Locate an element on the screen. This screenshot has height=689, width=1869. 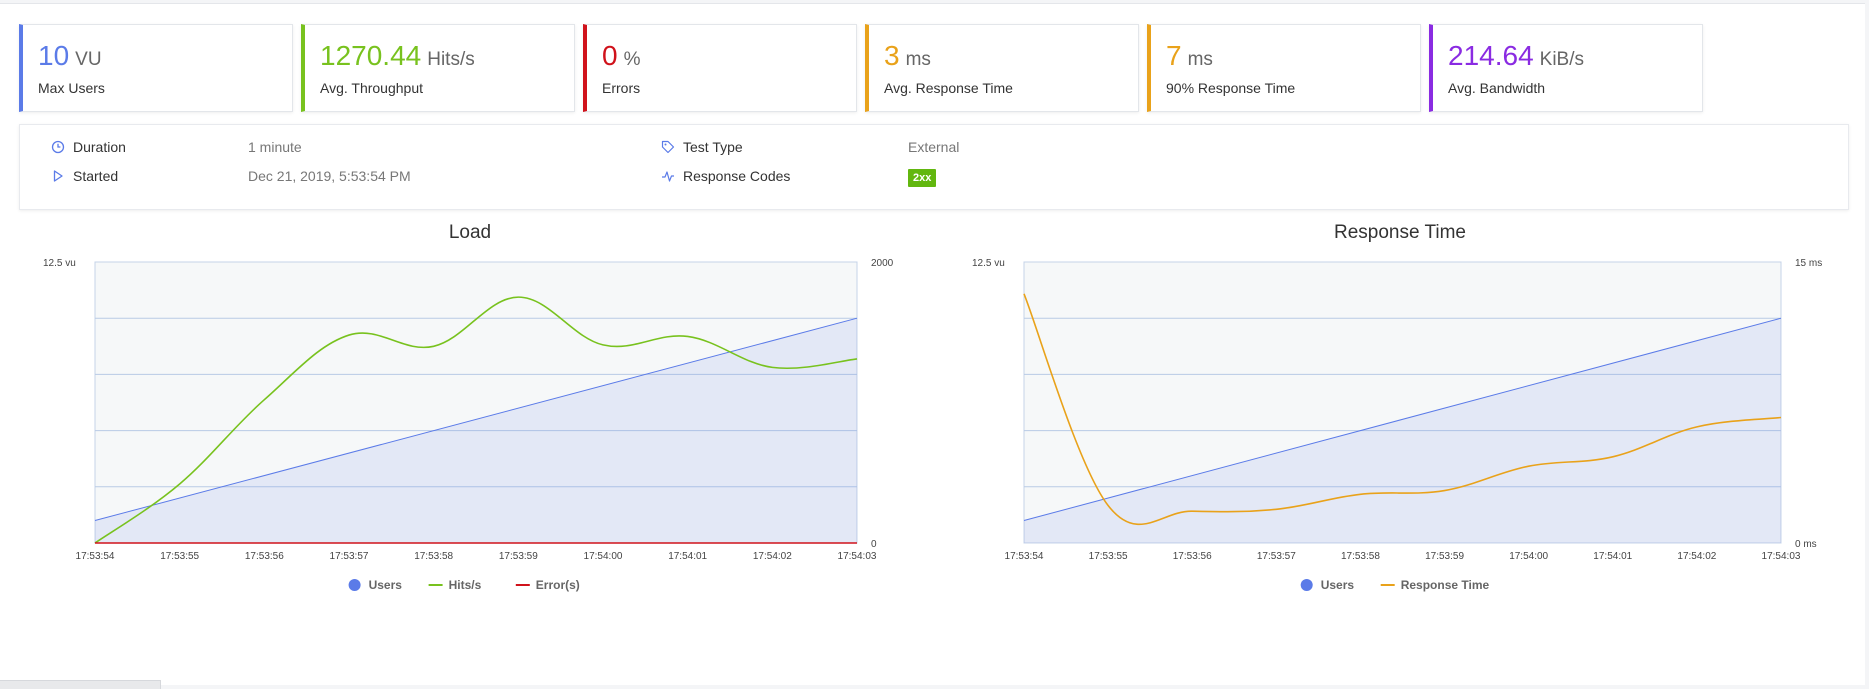
y-axis-right-max-label: 2000 is located at coordinates (882, 263).